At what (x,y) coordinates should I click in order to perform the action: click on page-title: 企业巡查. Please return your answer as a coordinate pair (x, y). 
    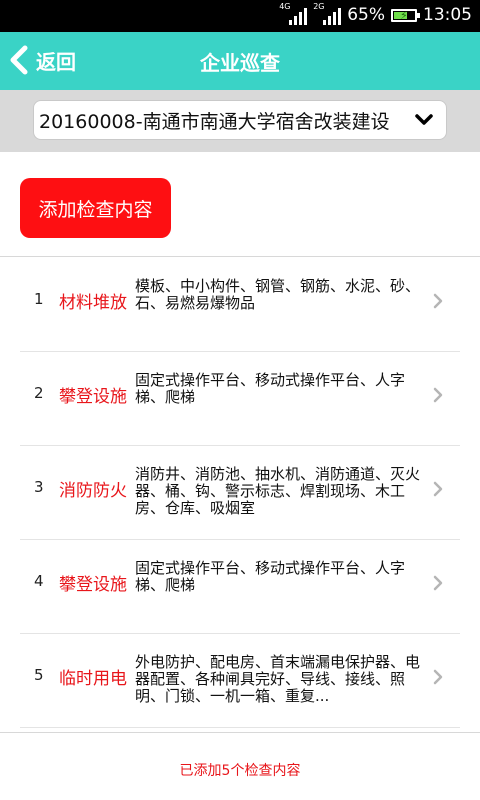
    Looking at the image, I should click on (240, 63).